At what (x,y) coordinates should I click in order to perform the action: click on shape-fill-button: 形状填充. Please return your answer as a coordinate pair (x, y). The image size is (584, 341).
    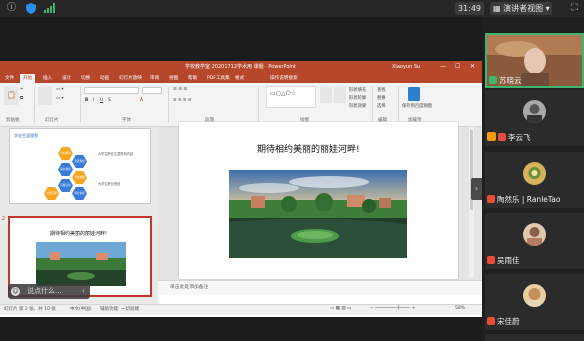
    Looking at the image, I should click on (357, 90).